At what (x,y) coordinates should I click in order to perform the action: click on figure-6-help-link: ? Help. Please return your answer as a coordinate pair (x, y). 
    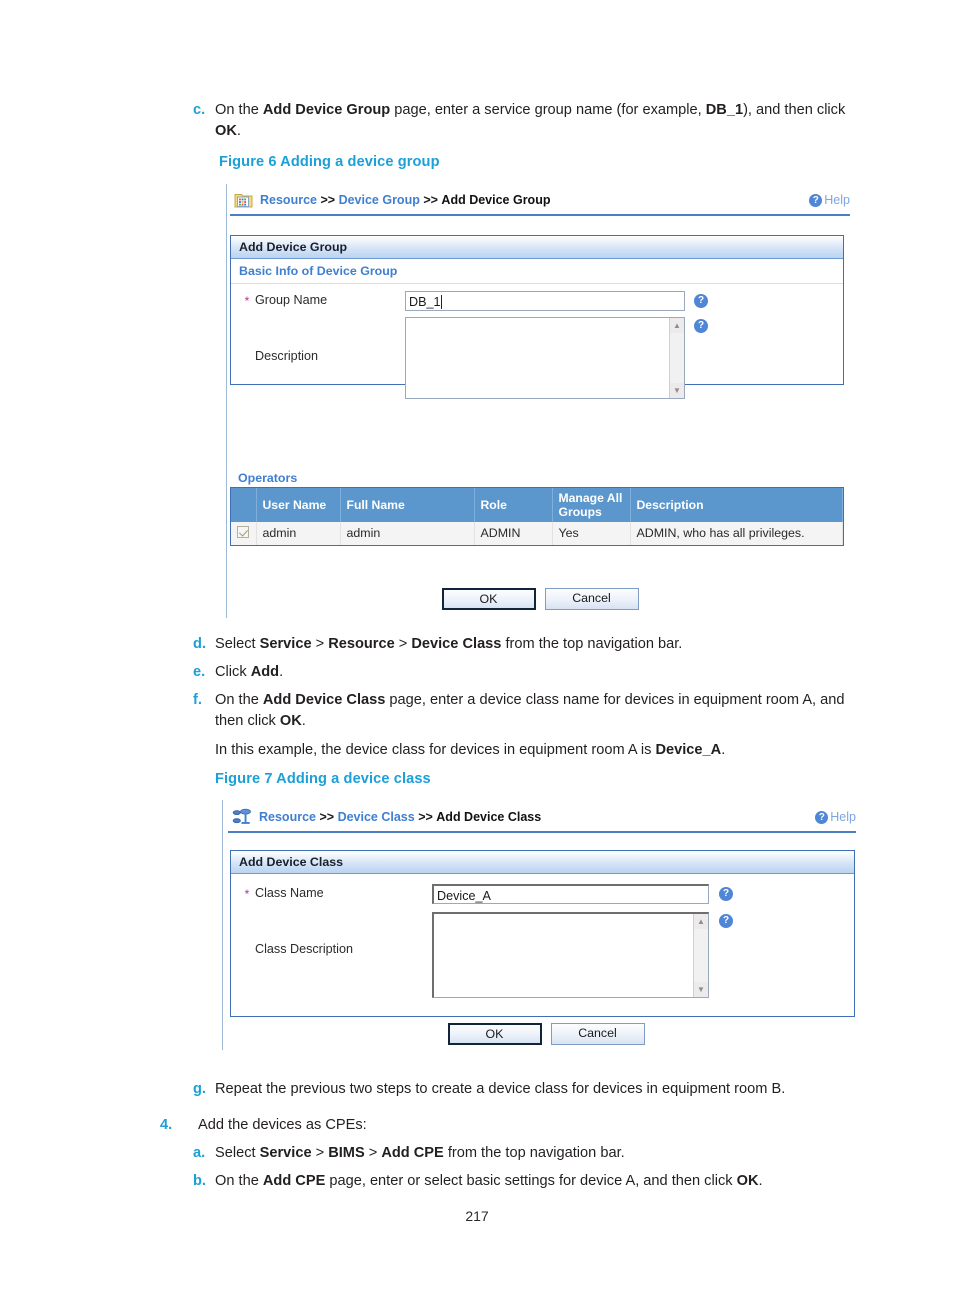
    Looking at the image, I should click on (829, 200).